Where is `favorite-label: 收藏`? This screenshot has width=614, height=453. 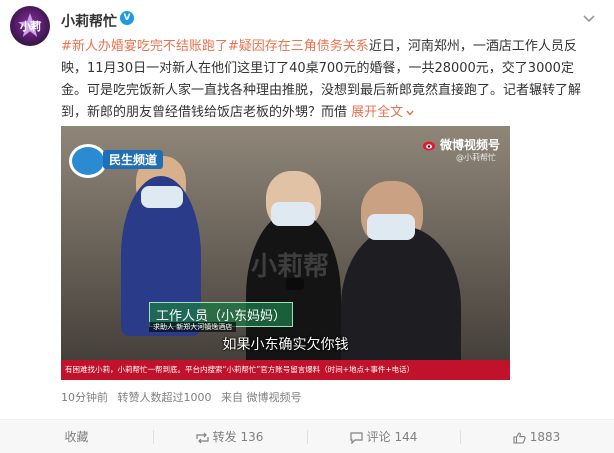 favorite-label: 收藏 is located at coordinates (76, 437).